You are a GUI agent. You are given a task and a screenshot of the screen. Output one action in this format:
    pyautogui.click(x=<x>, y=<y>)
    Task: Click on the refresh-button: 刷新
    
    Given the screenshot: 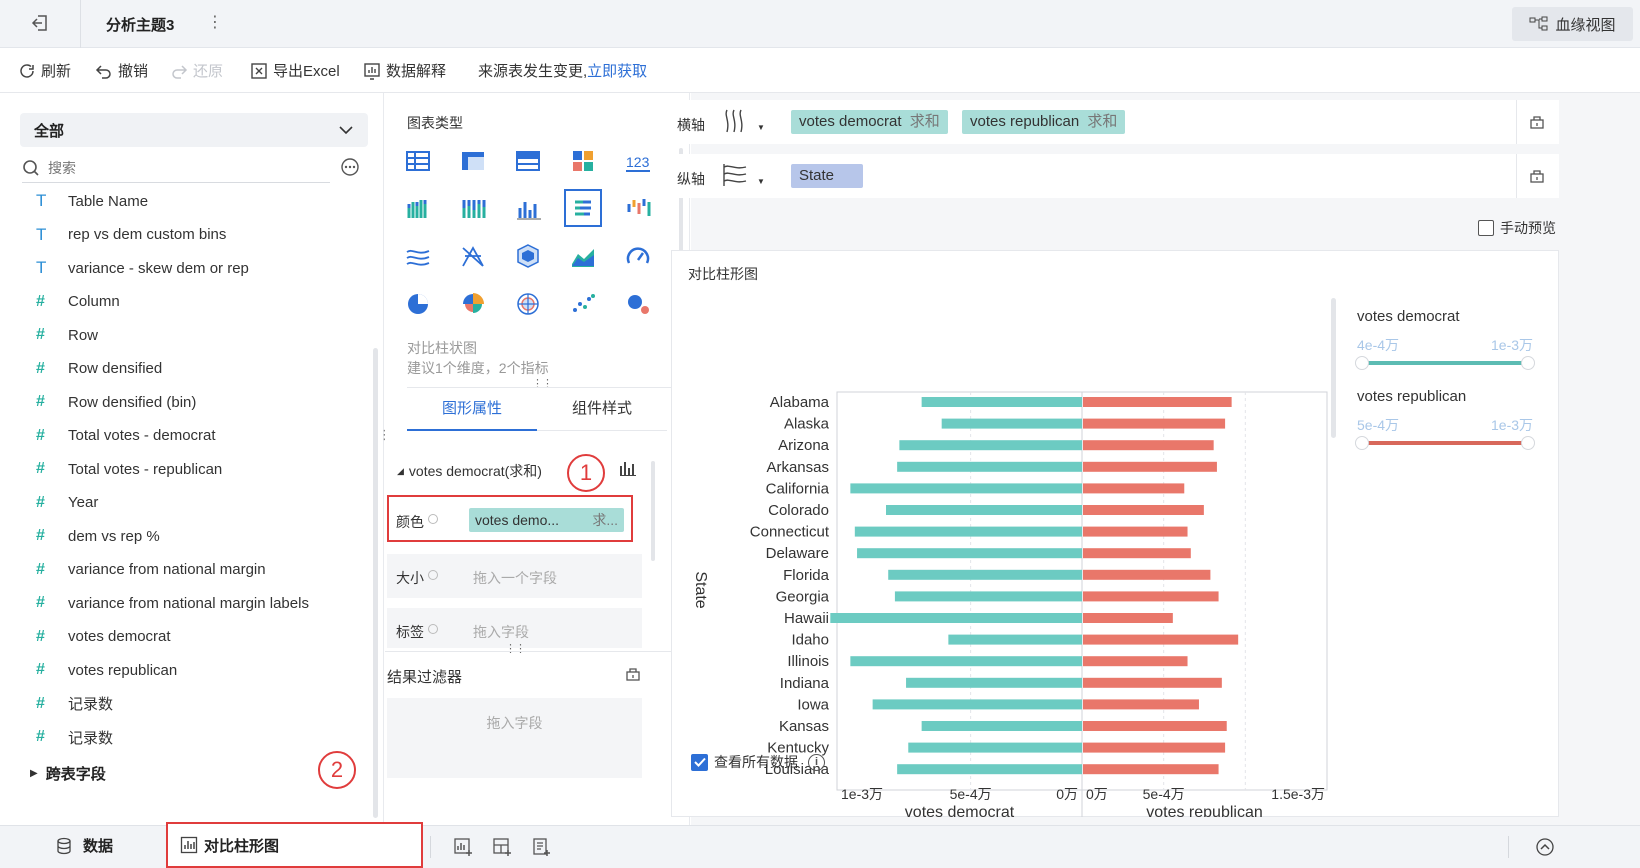 What is the action you would take?
    pyautogui.click(x=44, y=70)
    